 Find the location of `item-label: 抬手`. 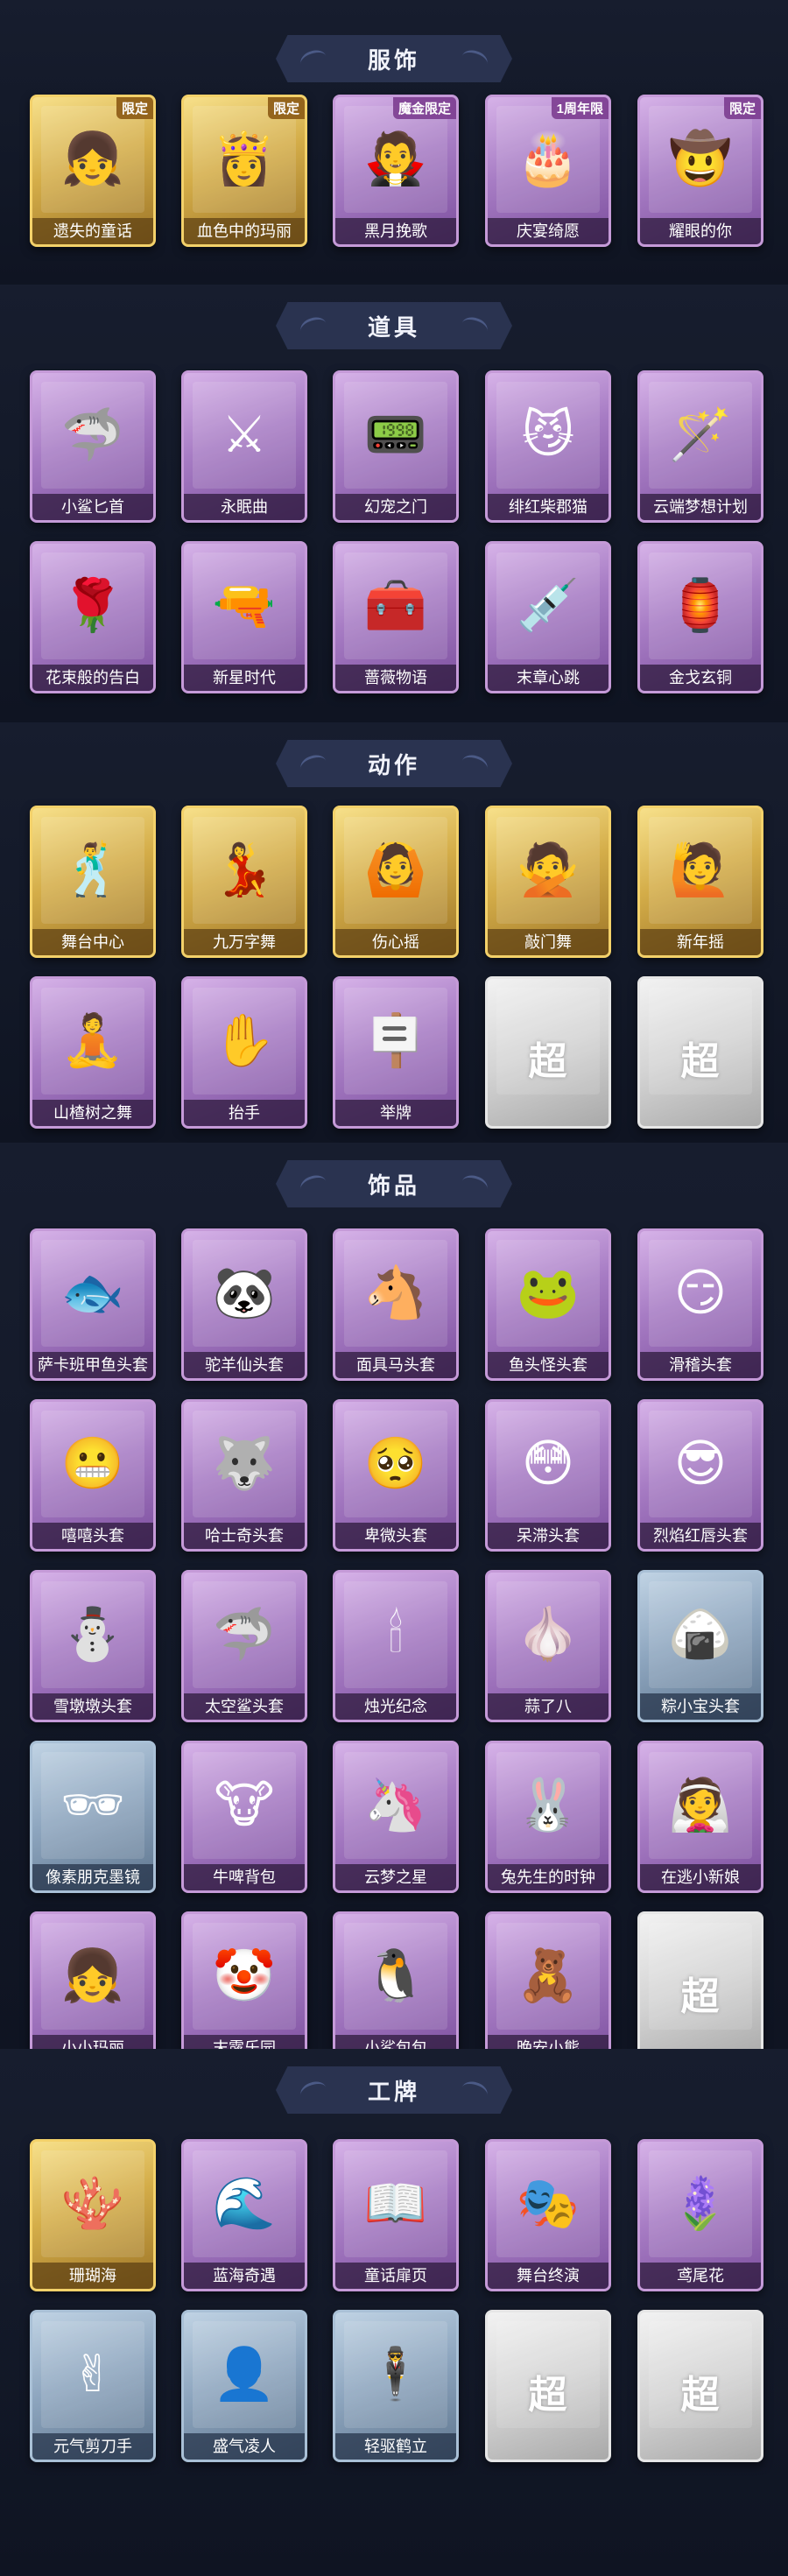

item-label: 抬手 is located at coordinates (244, 1113).